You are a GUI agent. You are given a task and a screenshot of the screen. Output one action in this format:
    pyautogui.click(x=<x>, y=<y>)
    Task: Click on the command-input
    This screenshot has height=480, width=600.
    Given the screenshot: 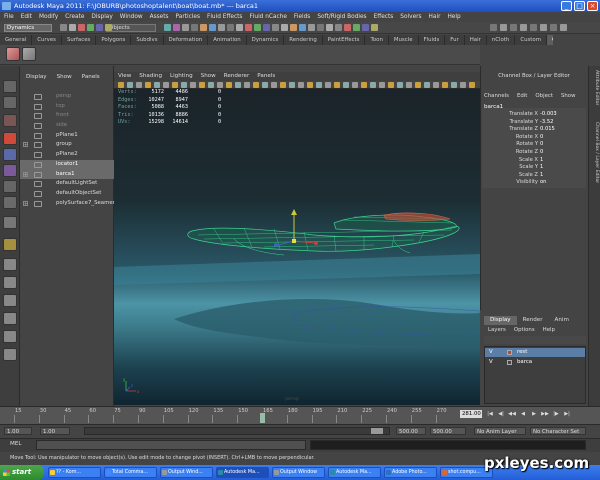 What is the action you would take?
    pyautogui.click(x=171, y=445)
    